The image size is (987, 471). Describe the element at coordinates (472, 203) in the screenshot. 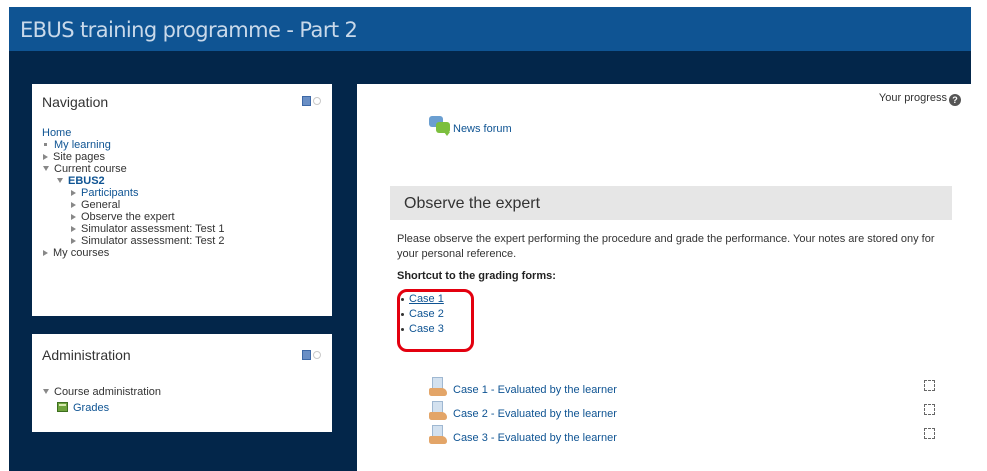

I see `section-title: Observe the expert` at that location.